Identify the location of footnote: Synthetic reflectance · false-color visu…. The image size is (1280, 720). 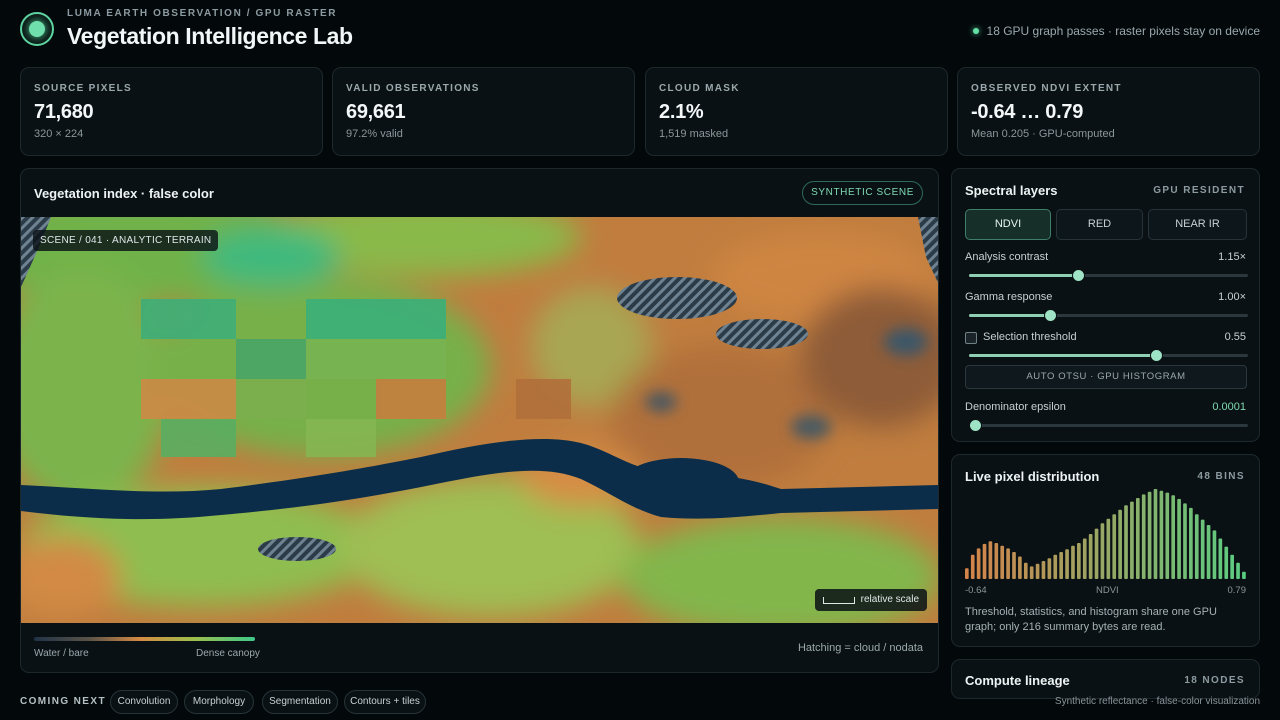
(1157, 701).